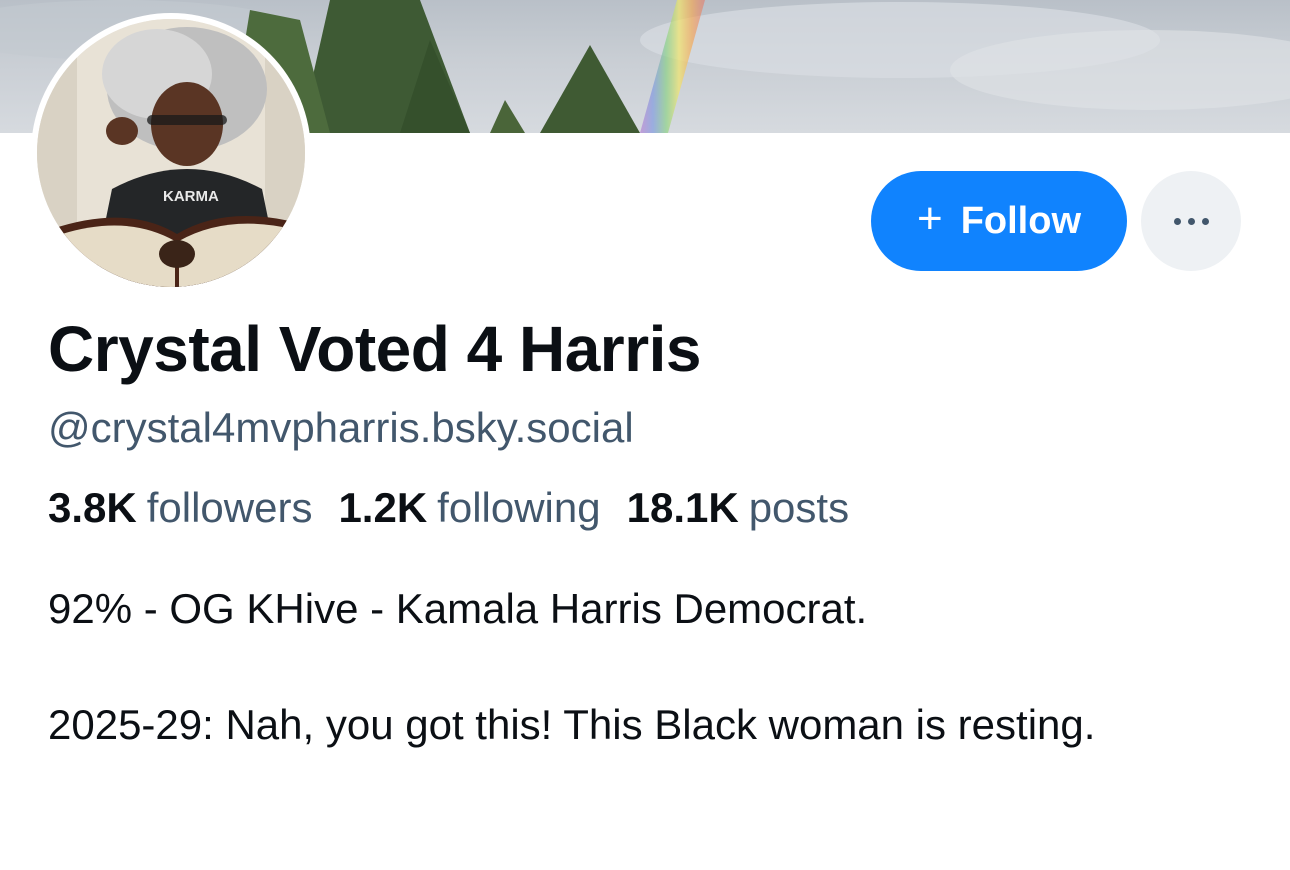  I want to click on following-stat: 1.2K following, so click(469, 508).